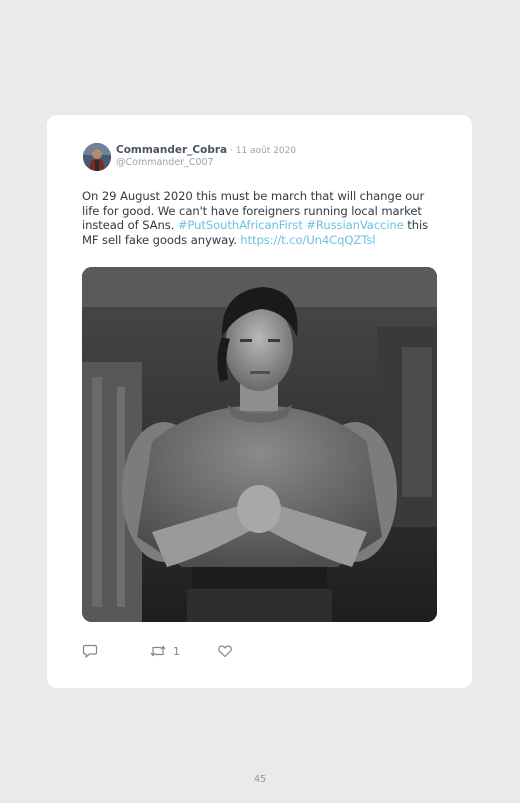 The width and height of the screenshot is (520, 803). Describe the element at coordinates (182, 652) in the screenshot. I see `tweet-actions: 1` at that location.